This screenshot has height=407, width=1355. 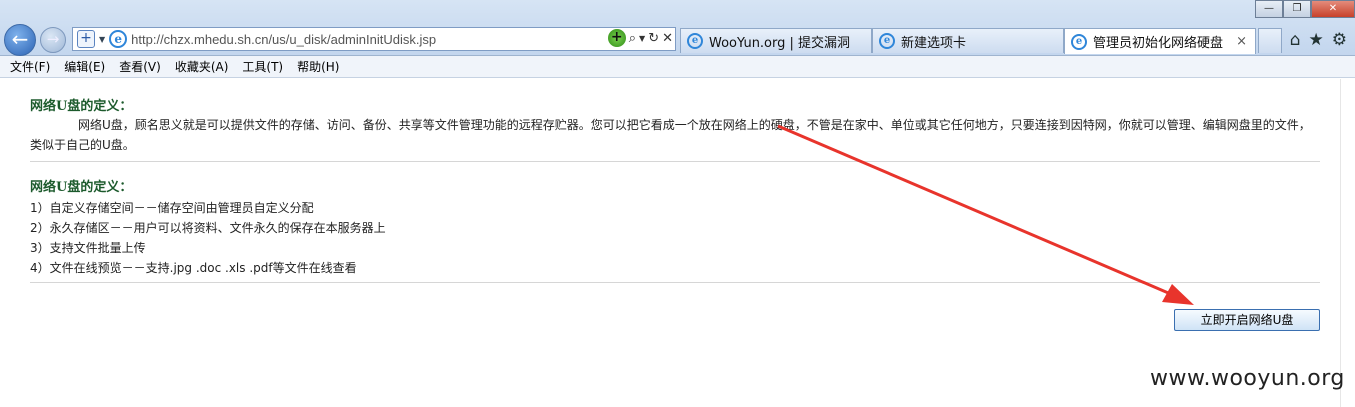 I want to click on maximize-button: ❐, so click(x=1297, y=9).